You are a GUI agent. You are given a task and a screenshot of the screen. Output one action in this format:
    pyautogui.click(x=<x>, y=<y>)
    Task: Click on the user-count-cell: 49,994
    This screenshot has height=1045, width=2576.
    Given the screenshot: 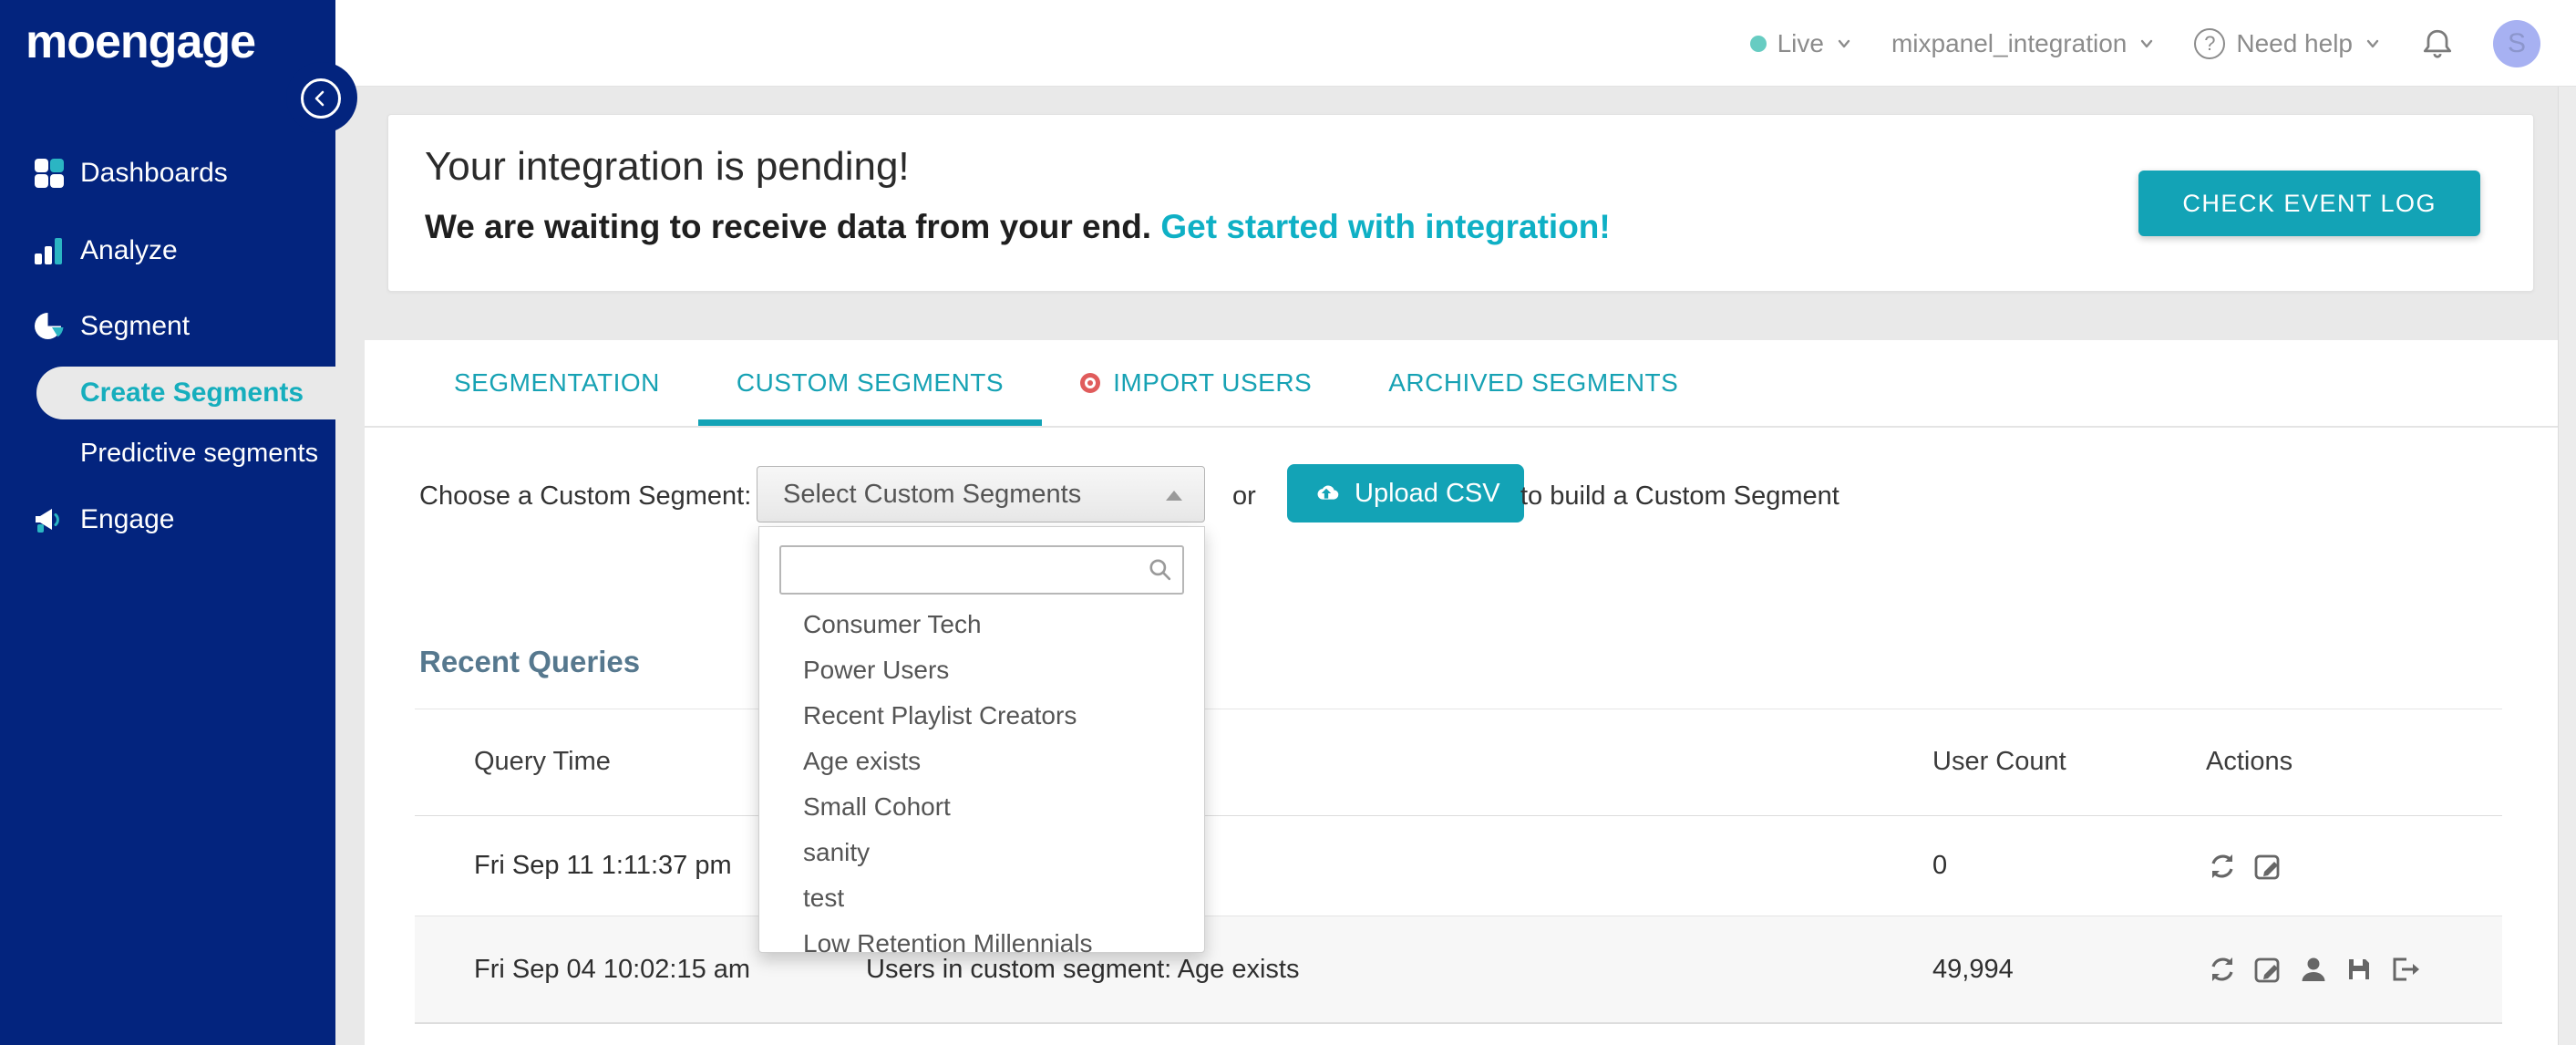 What is the action you would take?
    pyautogui.click(x=1973, y=969)
    